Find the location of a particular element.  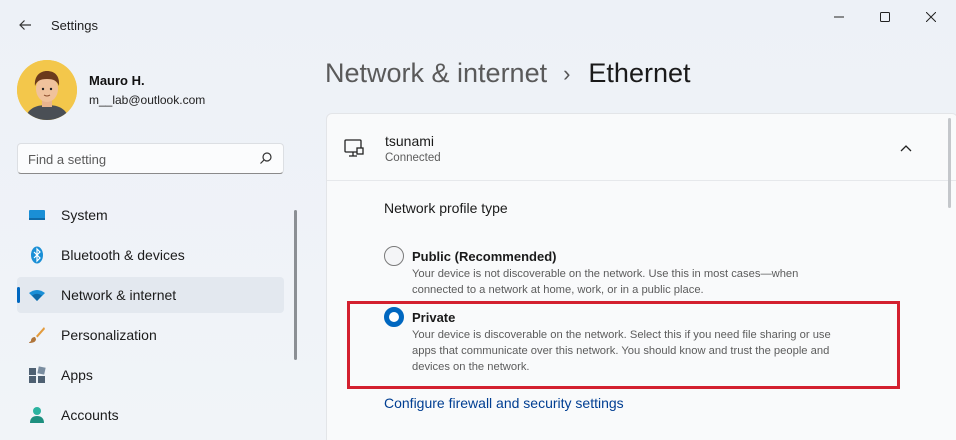

title-bar: Settings is located at coordinates (478, 24).